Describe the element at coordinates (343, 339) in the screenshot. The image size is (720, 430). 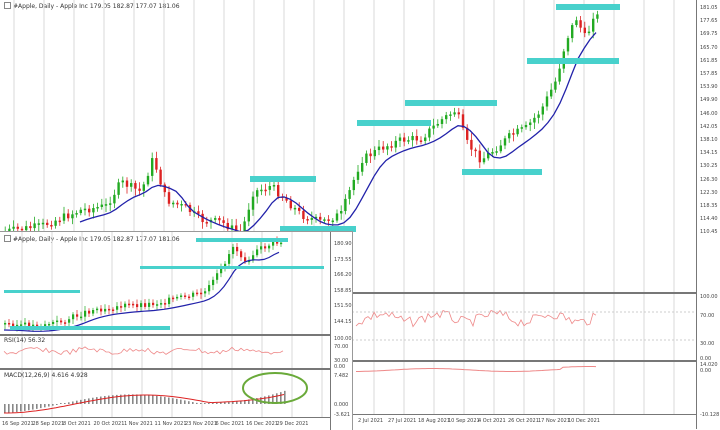
I see `inset-rsi-axis-label: 100.00` at that location.